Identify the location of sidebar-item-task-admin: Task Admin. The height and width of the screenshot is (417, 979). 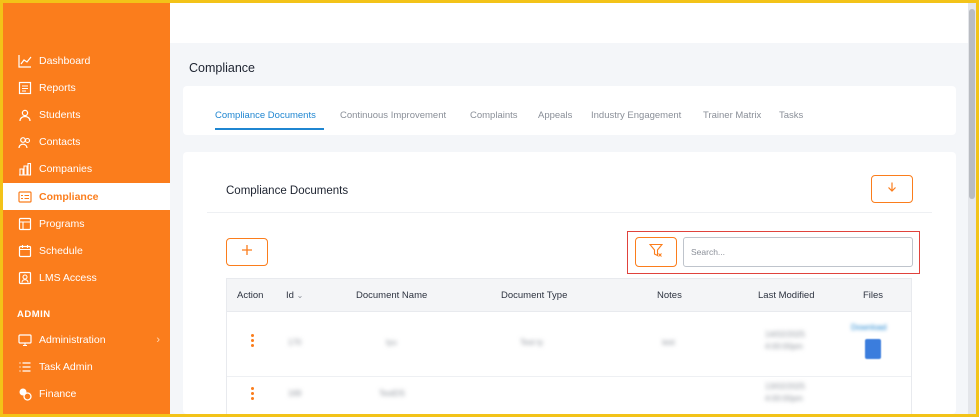
(86, 366).